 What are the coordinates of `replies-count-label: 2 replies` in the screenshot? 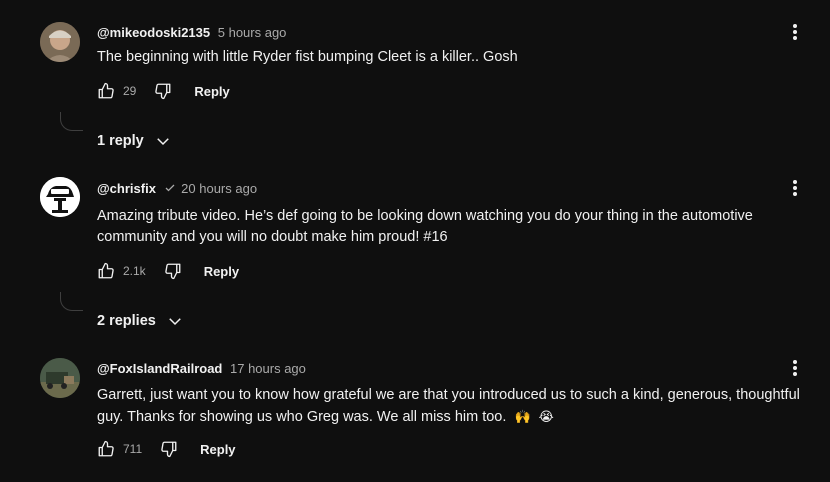 It's located at (126, 321).